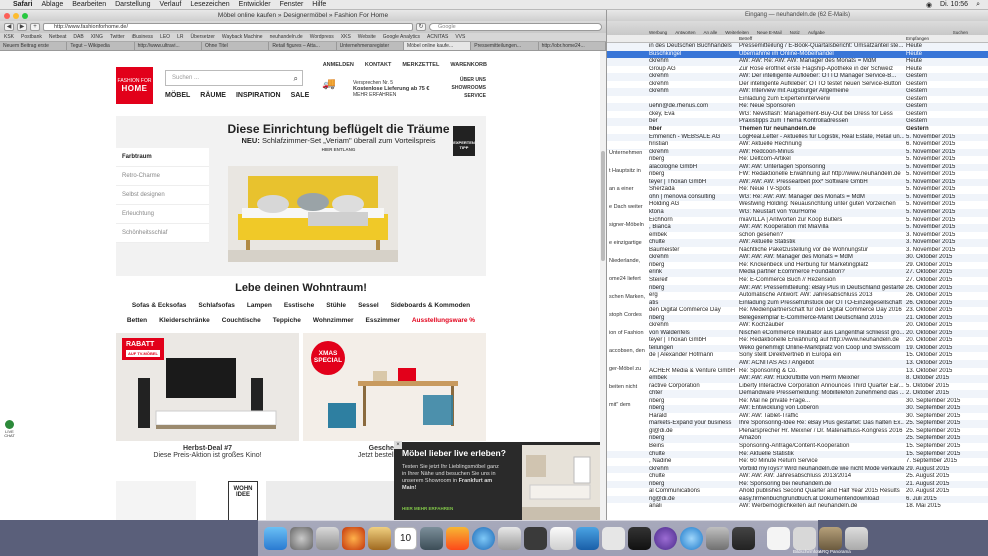 The height and width of the screenshot is (556, 988). I want to click on wifi-icon: ◉, so click(929, 5).